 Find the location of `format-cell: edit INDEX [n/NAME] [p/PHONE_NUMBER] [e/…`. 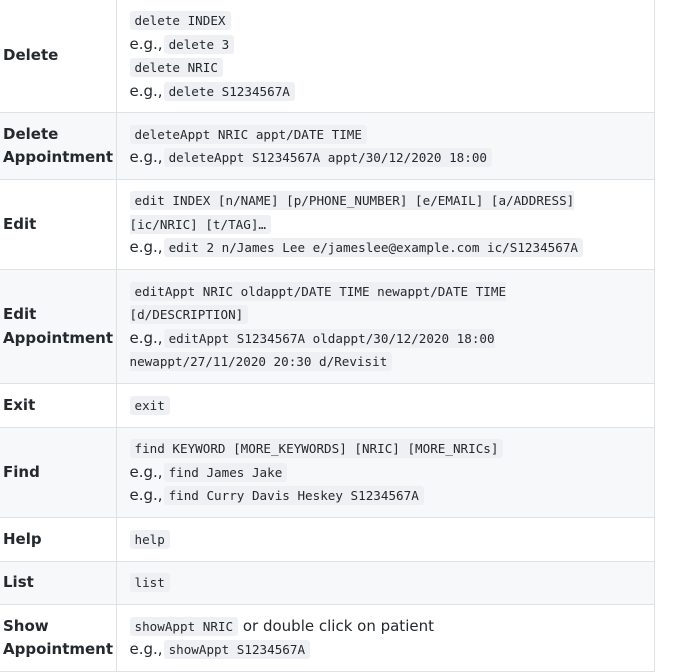

format-cell: edit INDEX [n/NAME] [p/PHONE_NUMBER] [e/… is located at coordinates (385, 224).